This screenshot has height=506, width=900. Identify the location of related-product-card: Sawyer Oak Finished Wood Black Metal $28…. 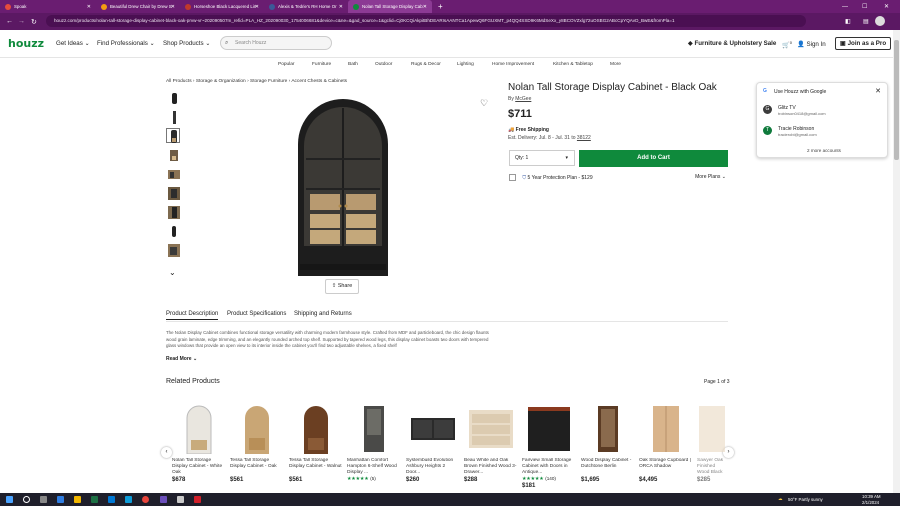
(712, 441).